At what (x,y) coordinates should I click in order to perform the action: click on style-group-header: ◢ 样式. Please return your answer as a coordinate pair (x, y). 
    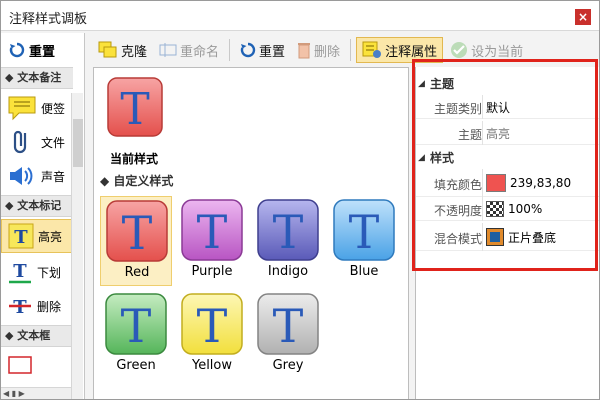
    Looking at the image, I should click on (507, 158).